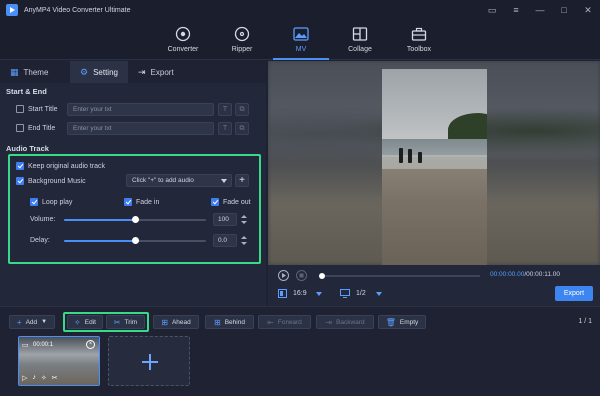  I want to click on add-behind-icon: ⊞, so click(217, 322).